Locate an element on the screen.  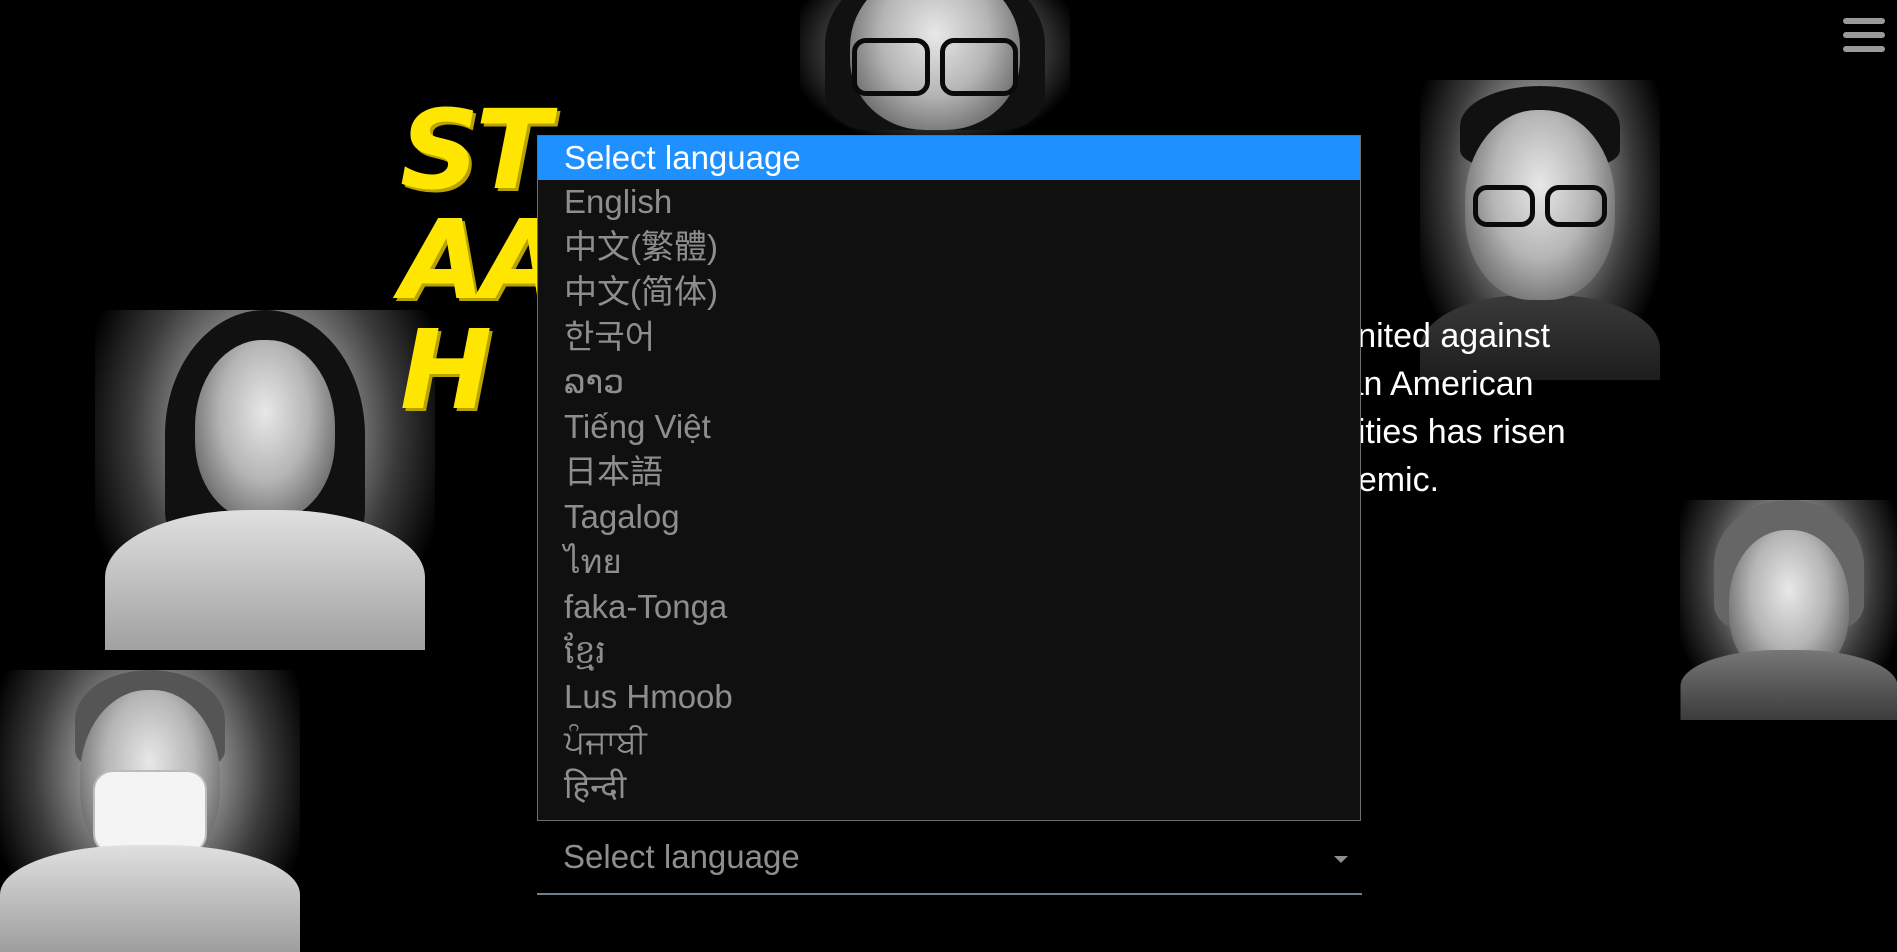
language-option: Select language is located at coordinates (949, 158).